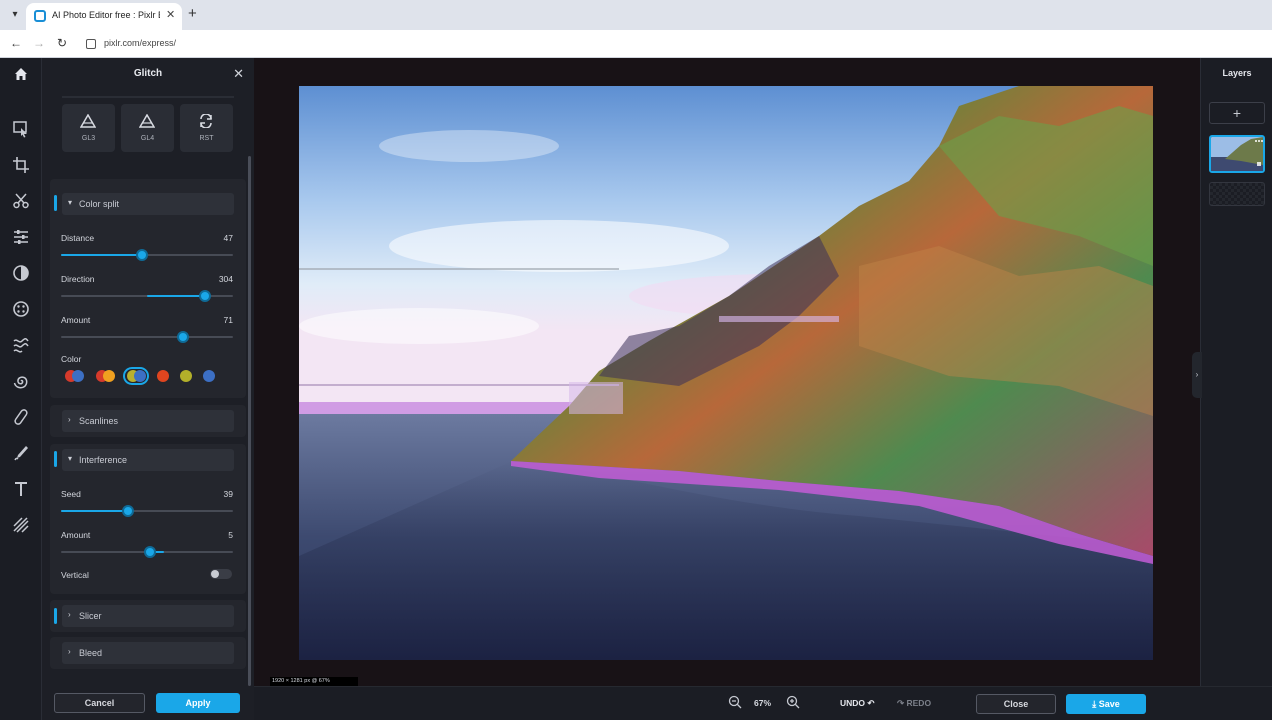 This screenshot has height=720, width=1272. Describe the element at coordinates (914, 703) in the screenshot. I see `redo-button: ↷ REDO` at that location.